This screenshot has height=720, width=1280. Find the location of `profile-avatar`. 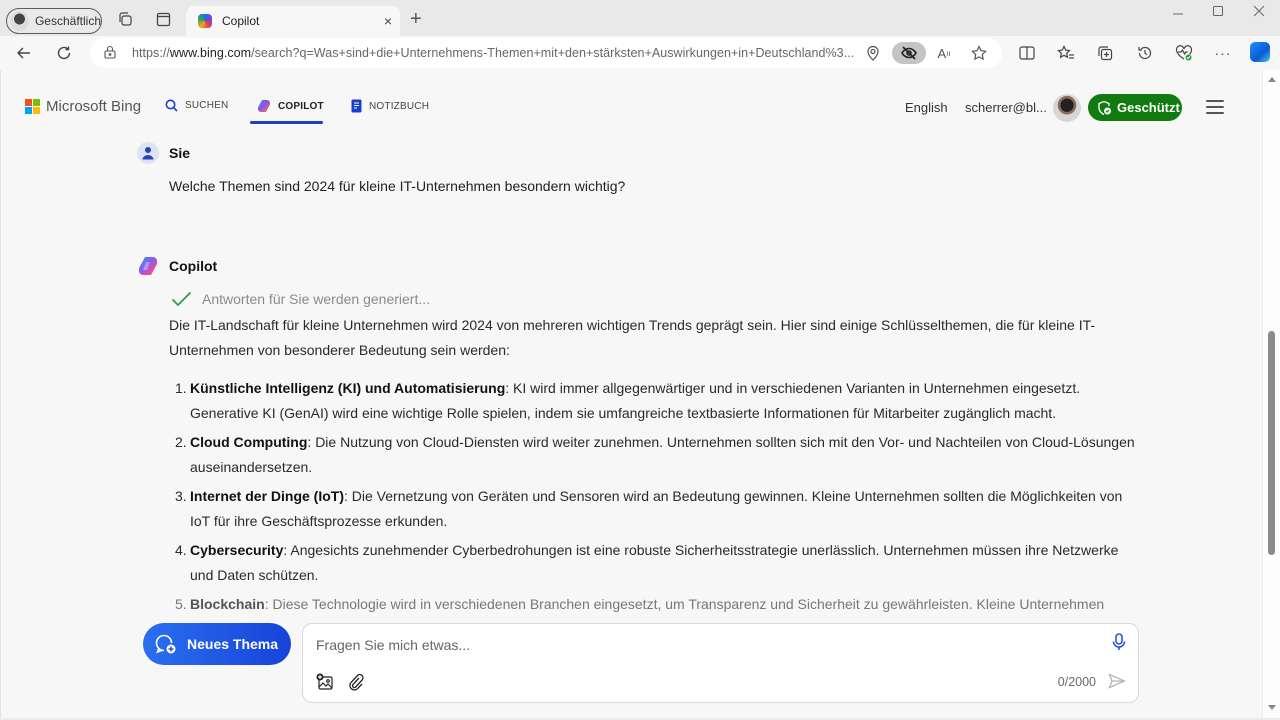

profile-avatar is located at coordinates (19, 21).